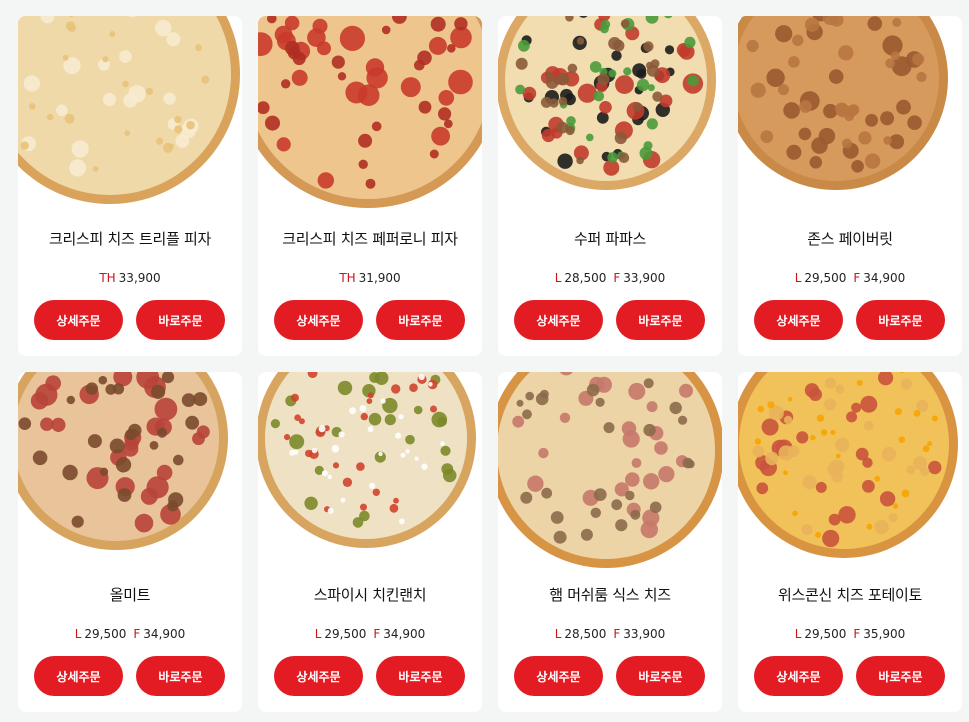 The width and height of the screenshot is (969, 722). What do you see at coordinates (610, 238) in the screenshot?
I see `product-name: 수퍼 파파스` at bounding box center [610, 238].